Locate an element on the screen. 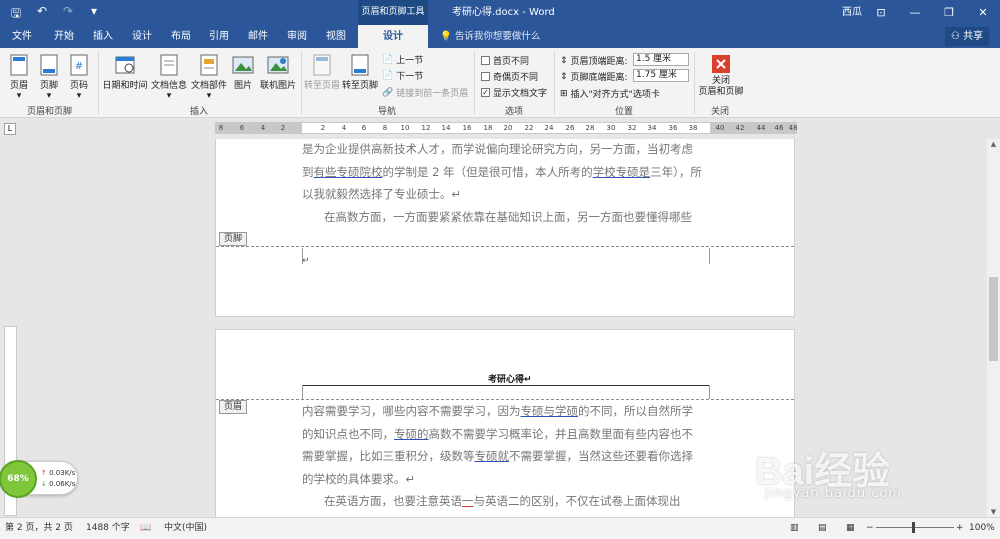  group-label-close: 关闭 is located at coordinates (720, 112).